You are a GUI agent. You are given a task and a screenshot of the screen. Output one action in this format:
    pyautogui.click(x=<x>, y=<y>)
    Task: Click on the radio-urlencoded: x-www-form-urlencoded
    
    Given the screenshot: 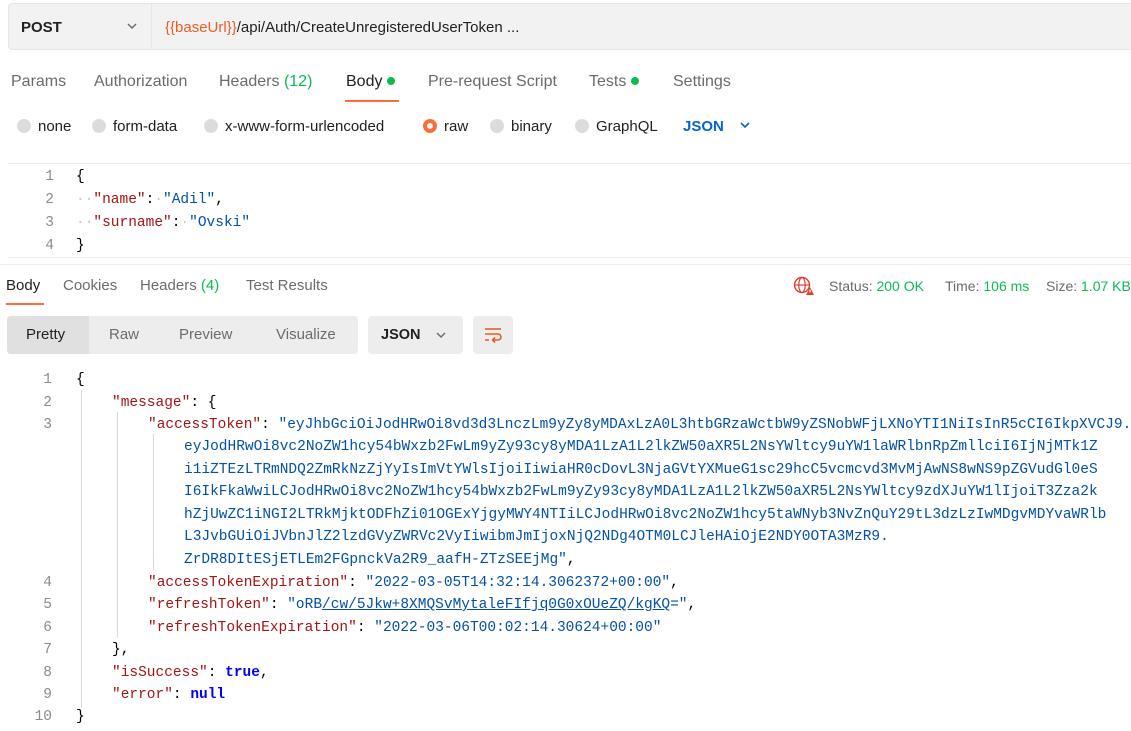 What is the action you would take?
    pyautogui.click(x=294, y=126)
    